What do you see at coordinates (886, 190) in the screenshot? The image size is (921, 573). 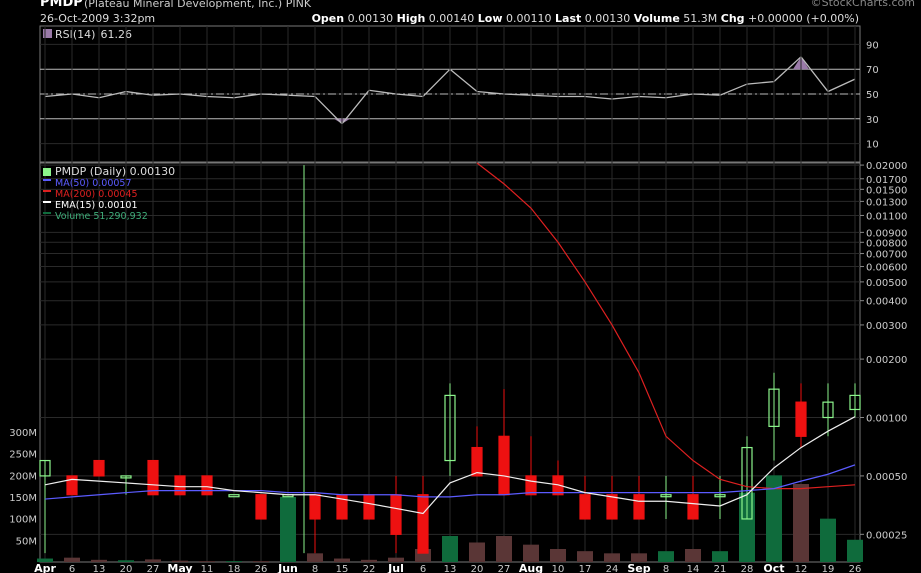 I see `price-y-tick: 0.01500` at bounding box center [886, 190].